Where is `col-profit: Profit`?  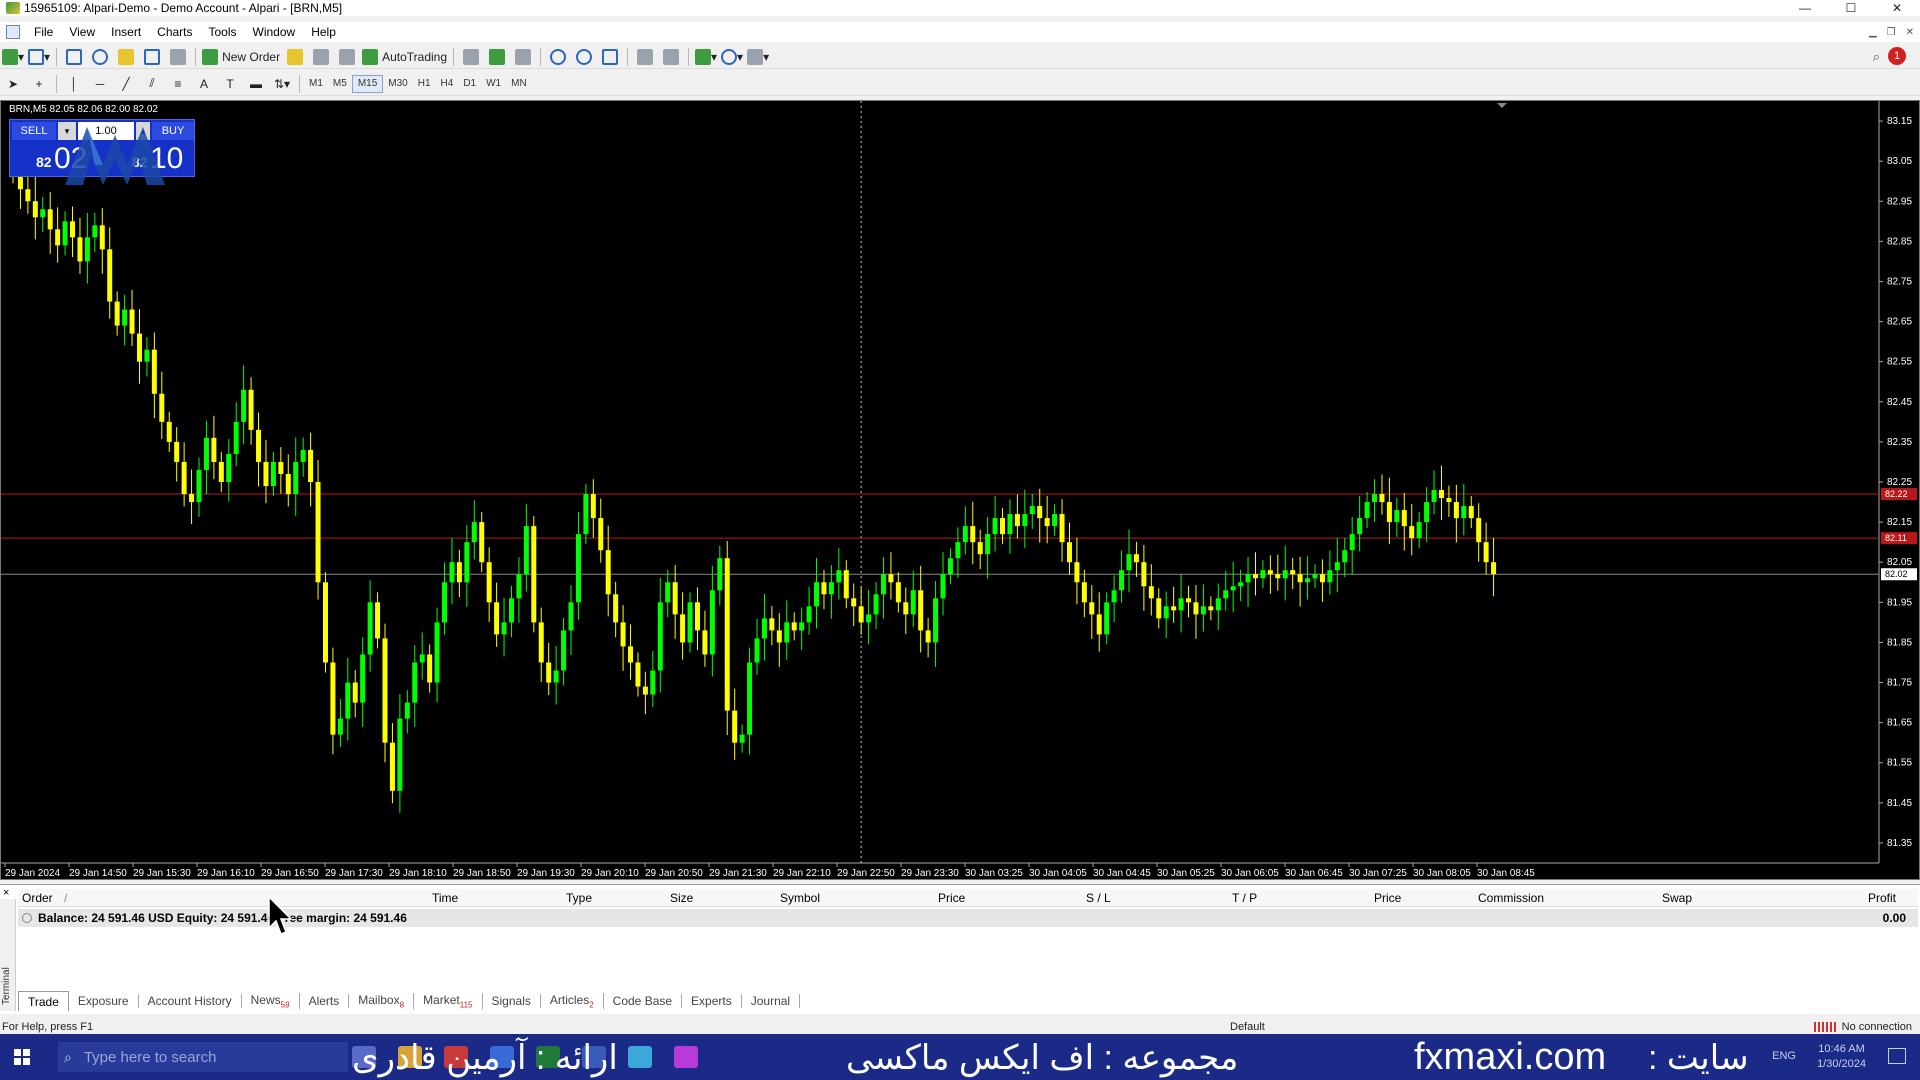 col-profit: Profit is located at coordinates (1882, 898).